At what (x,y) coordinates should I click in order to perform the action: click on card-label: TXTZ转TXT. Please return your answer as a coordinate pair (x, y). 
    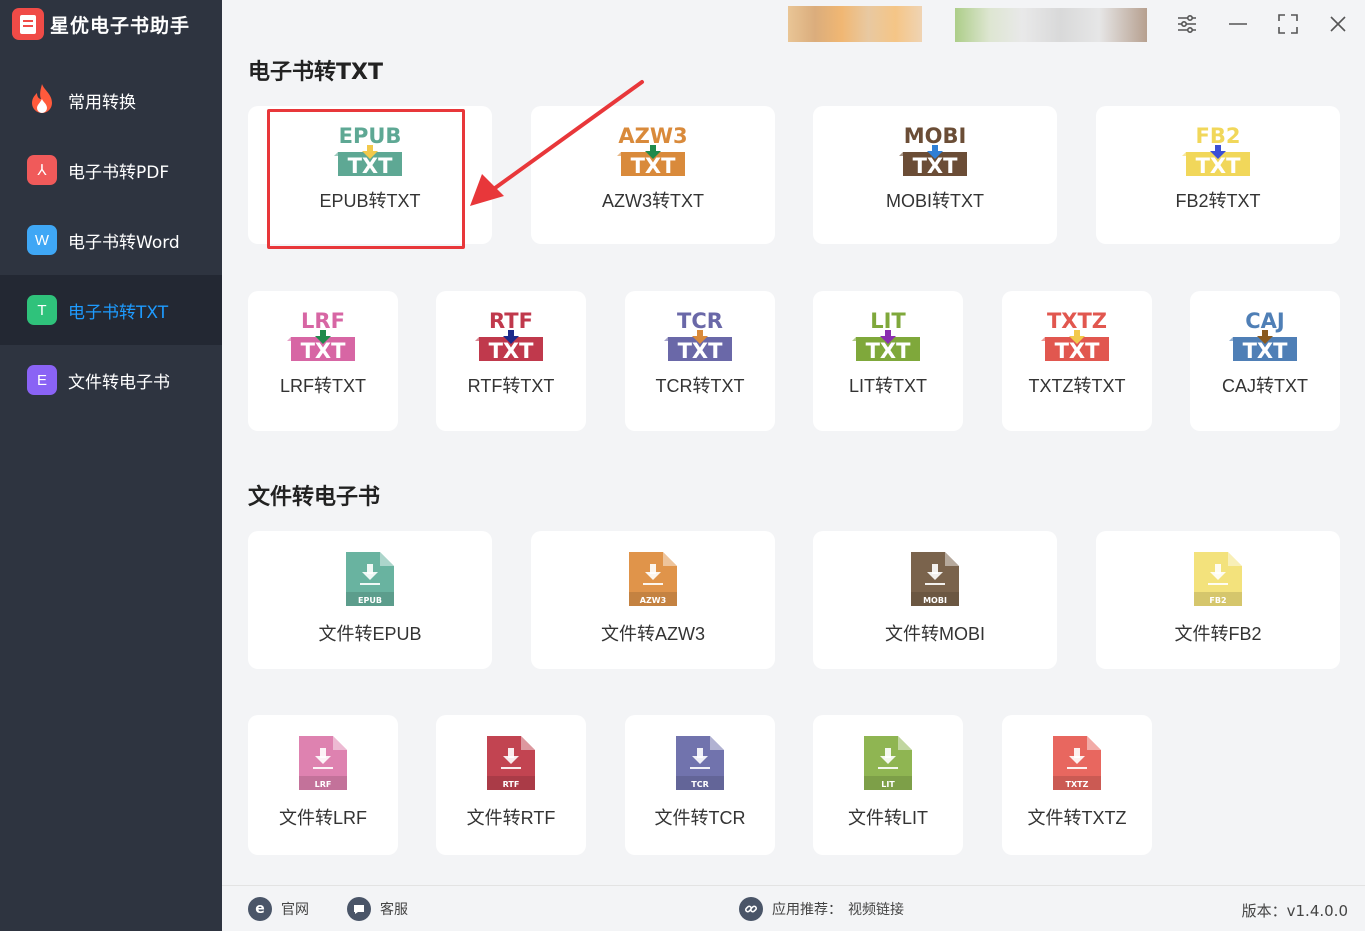
    Looking at the image, I should click on (1077, 386).